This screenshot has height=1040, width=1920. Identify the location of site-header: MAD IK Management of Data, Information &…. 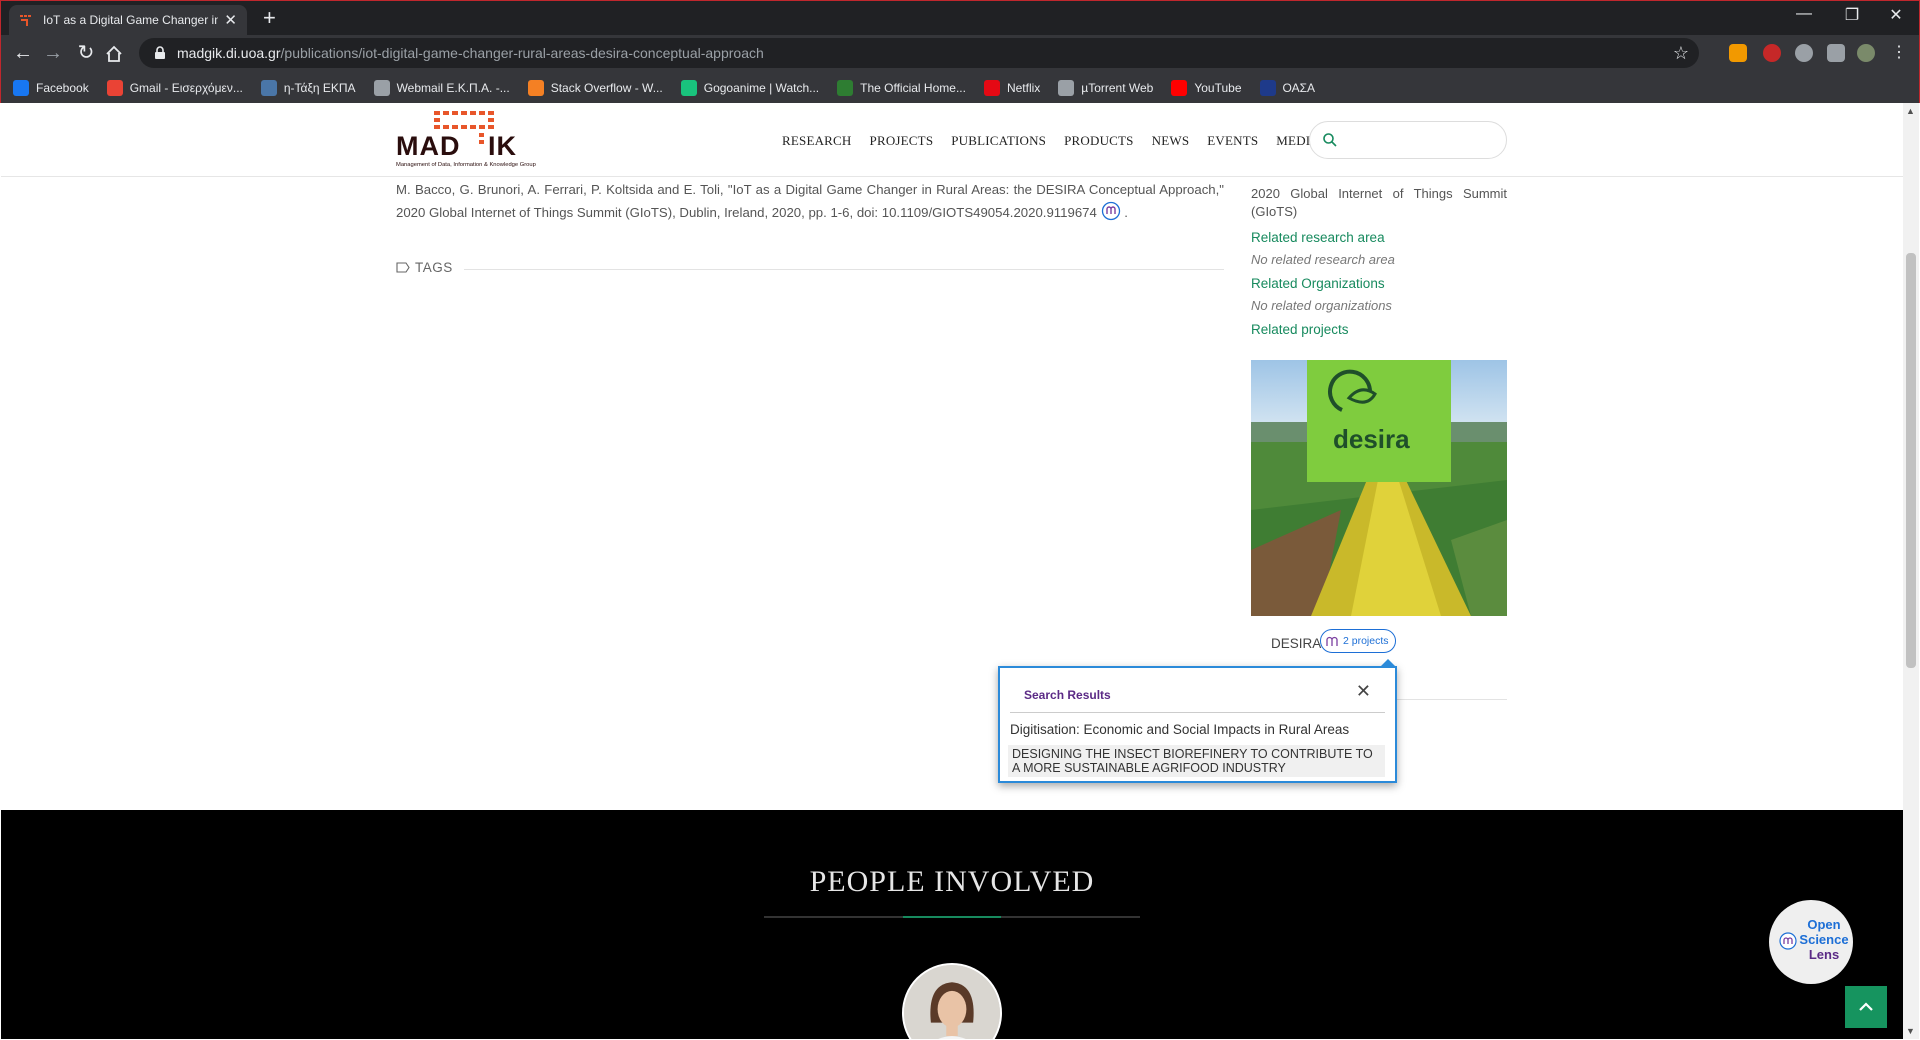
(952, 140).